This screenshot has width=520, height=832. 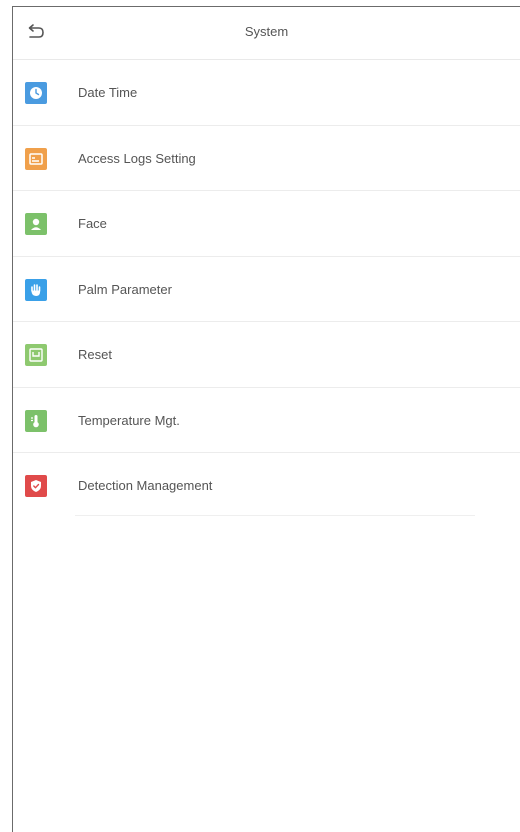 What do you see at coordinates (36, 158) in the screenshot?
I see `logs-icon` at bounding box center [36, 158].